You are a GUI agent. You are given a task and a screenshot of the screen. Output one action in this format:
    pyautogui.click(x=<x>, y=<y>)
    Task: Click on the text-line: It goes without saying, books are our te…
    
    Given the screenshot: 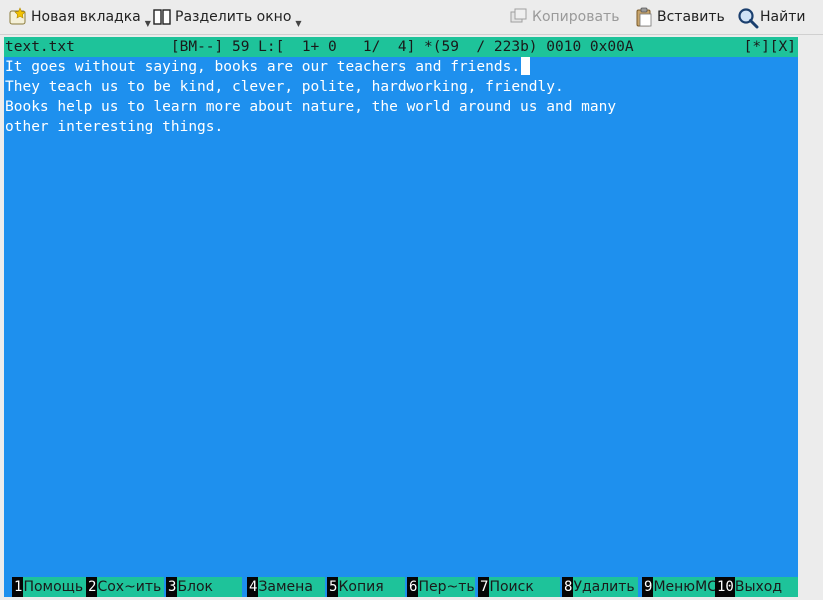 What is the action you would take?
    pyautogui.click(x=400, y=67)
    